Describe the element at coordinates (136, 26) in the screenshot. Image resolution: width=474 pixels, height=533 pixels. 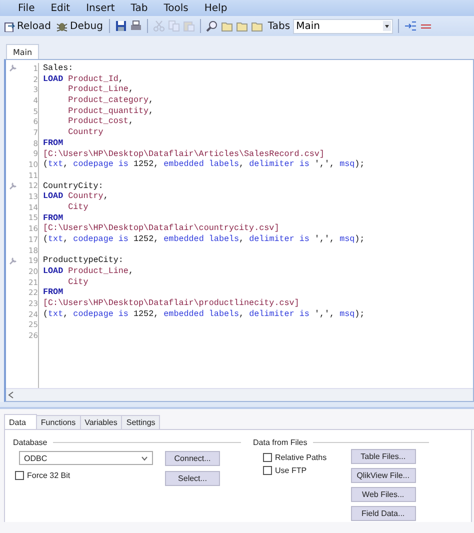
I see `print-icon` at that location.